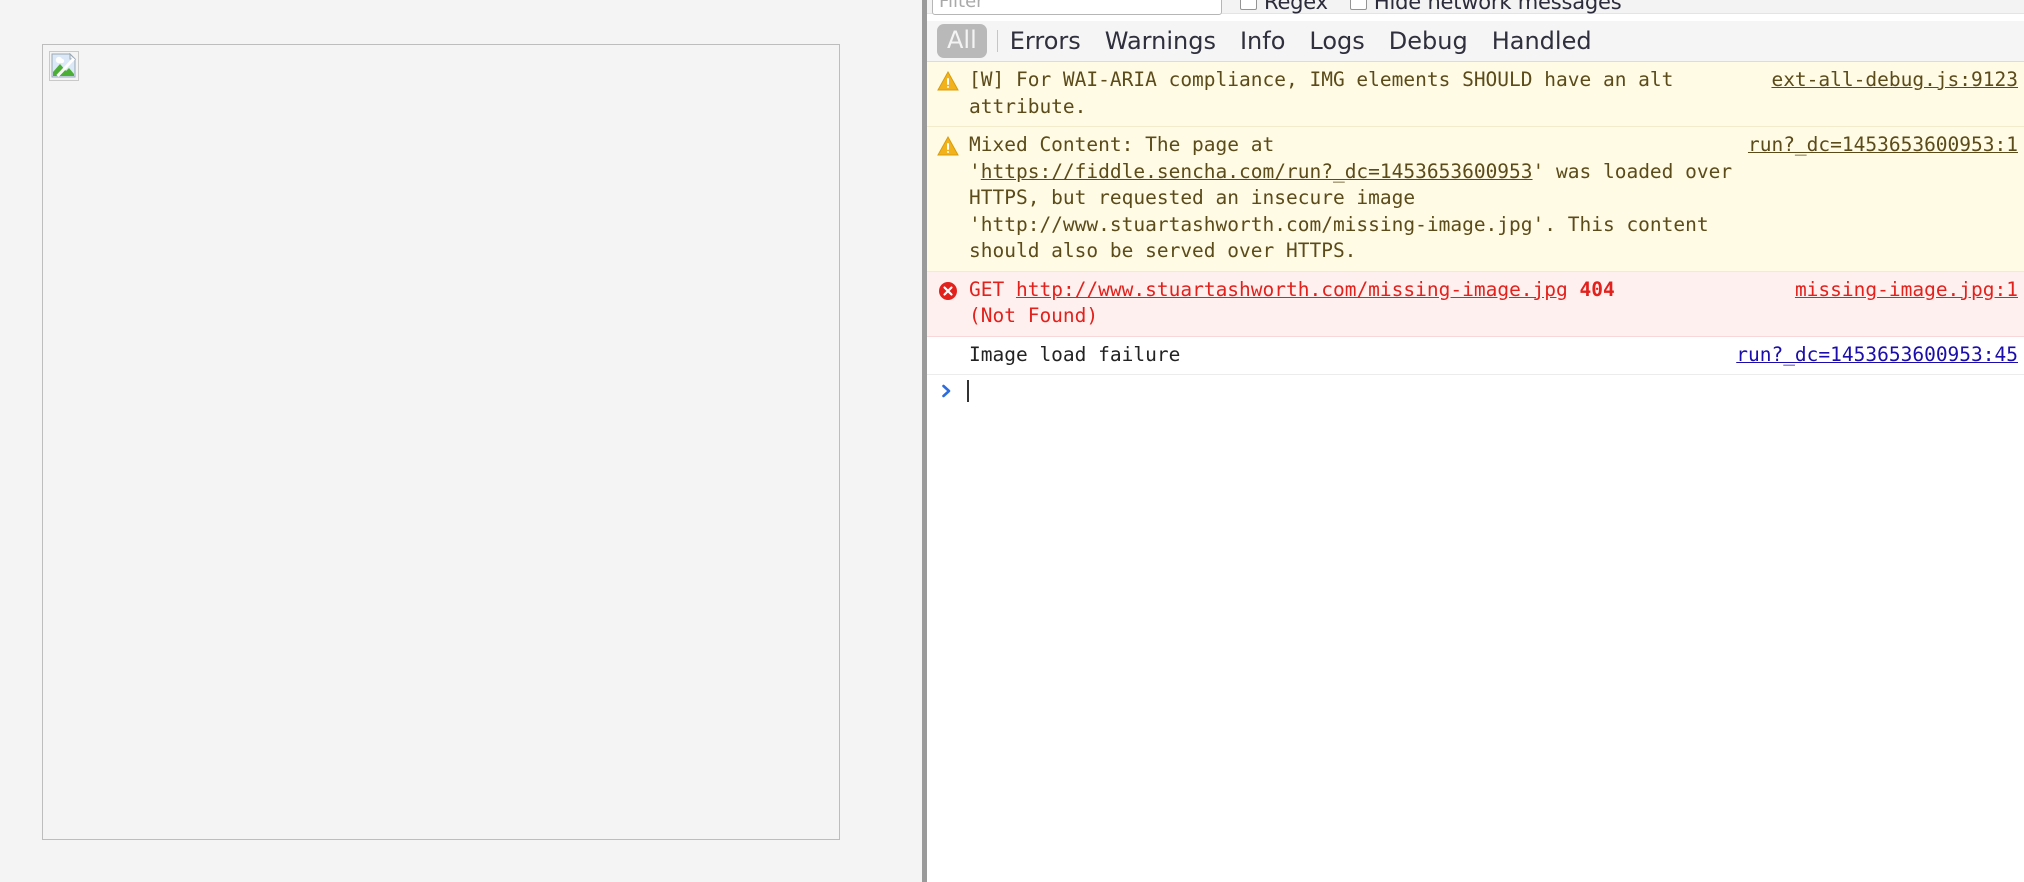 This screenshot has height=882, width=2024. Describe the element at coordinates (1475, 391) in the screenshot. I see `console-prompt-row` at that location.